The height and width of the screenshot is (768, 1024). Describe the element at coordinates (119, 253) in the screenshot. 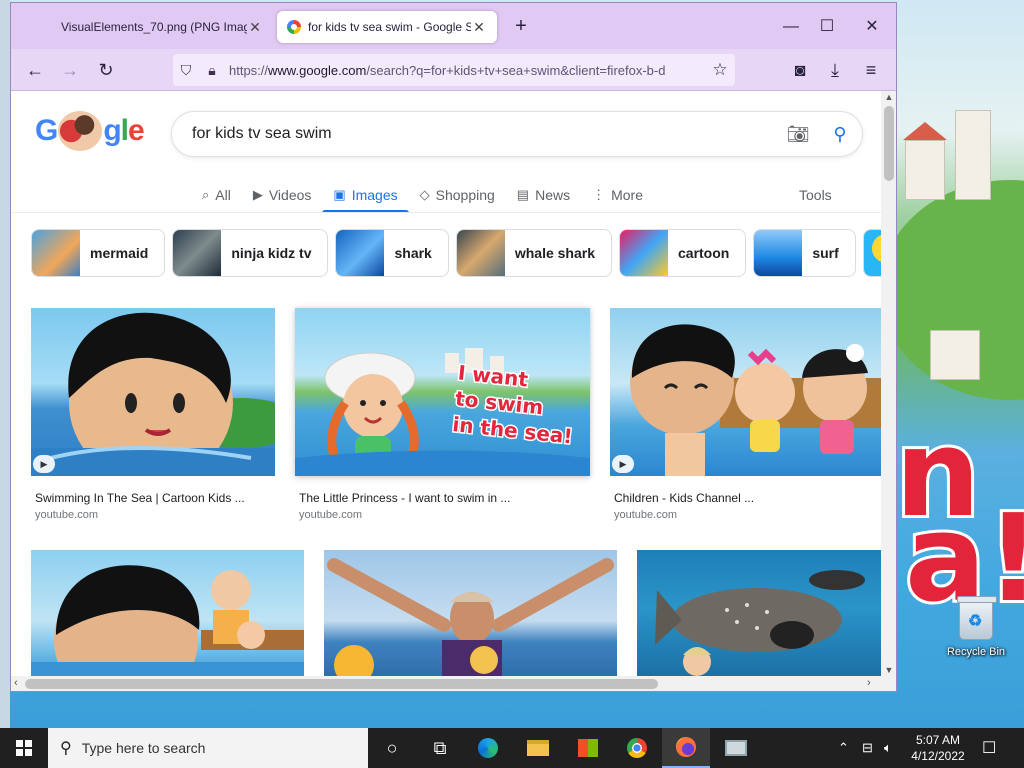

I see `chip-label: mermaid` at that location.